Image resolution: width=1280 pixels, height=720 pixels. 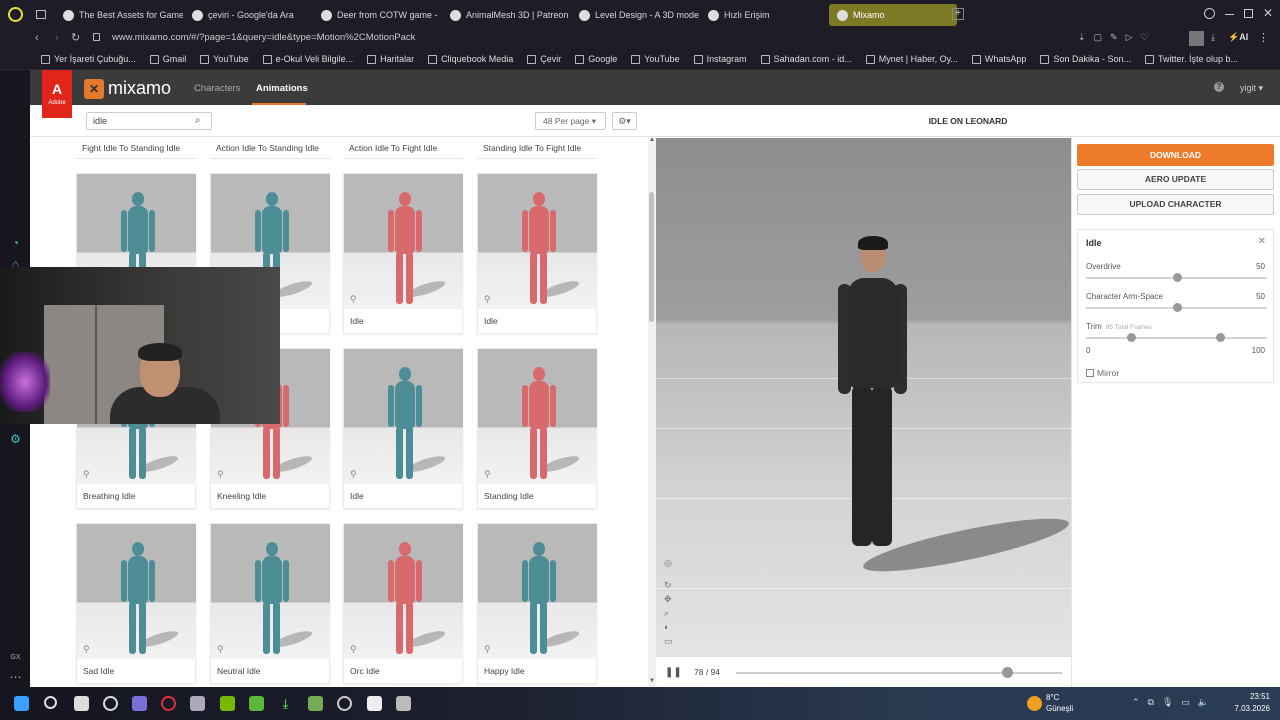 What do you see at coordinates (75, 37) in the screenshot?
I see `reload-icon: ↻` at bounding box center [75, 37].